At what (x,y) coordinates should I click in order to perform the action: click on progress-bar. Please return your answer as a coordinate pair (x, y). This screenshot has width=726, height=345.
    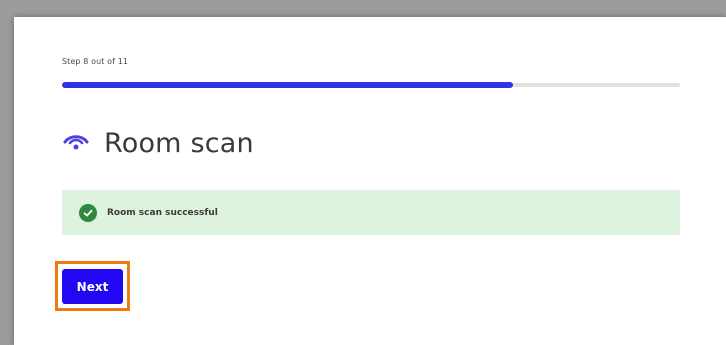
    Looking at the image, I should click on (371, 85).